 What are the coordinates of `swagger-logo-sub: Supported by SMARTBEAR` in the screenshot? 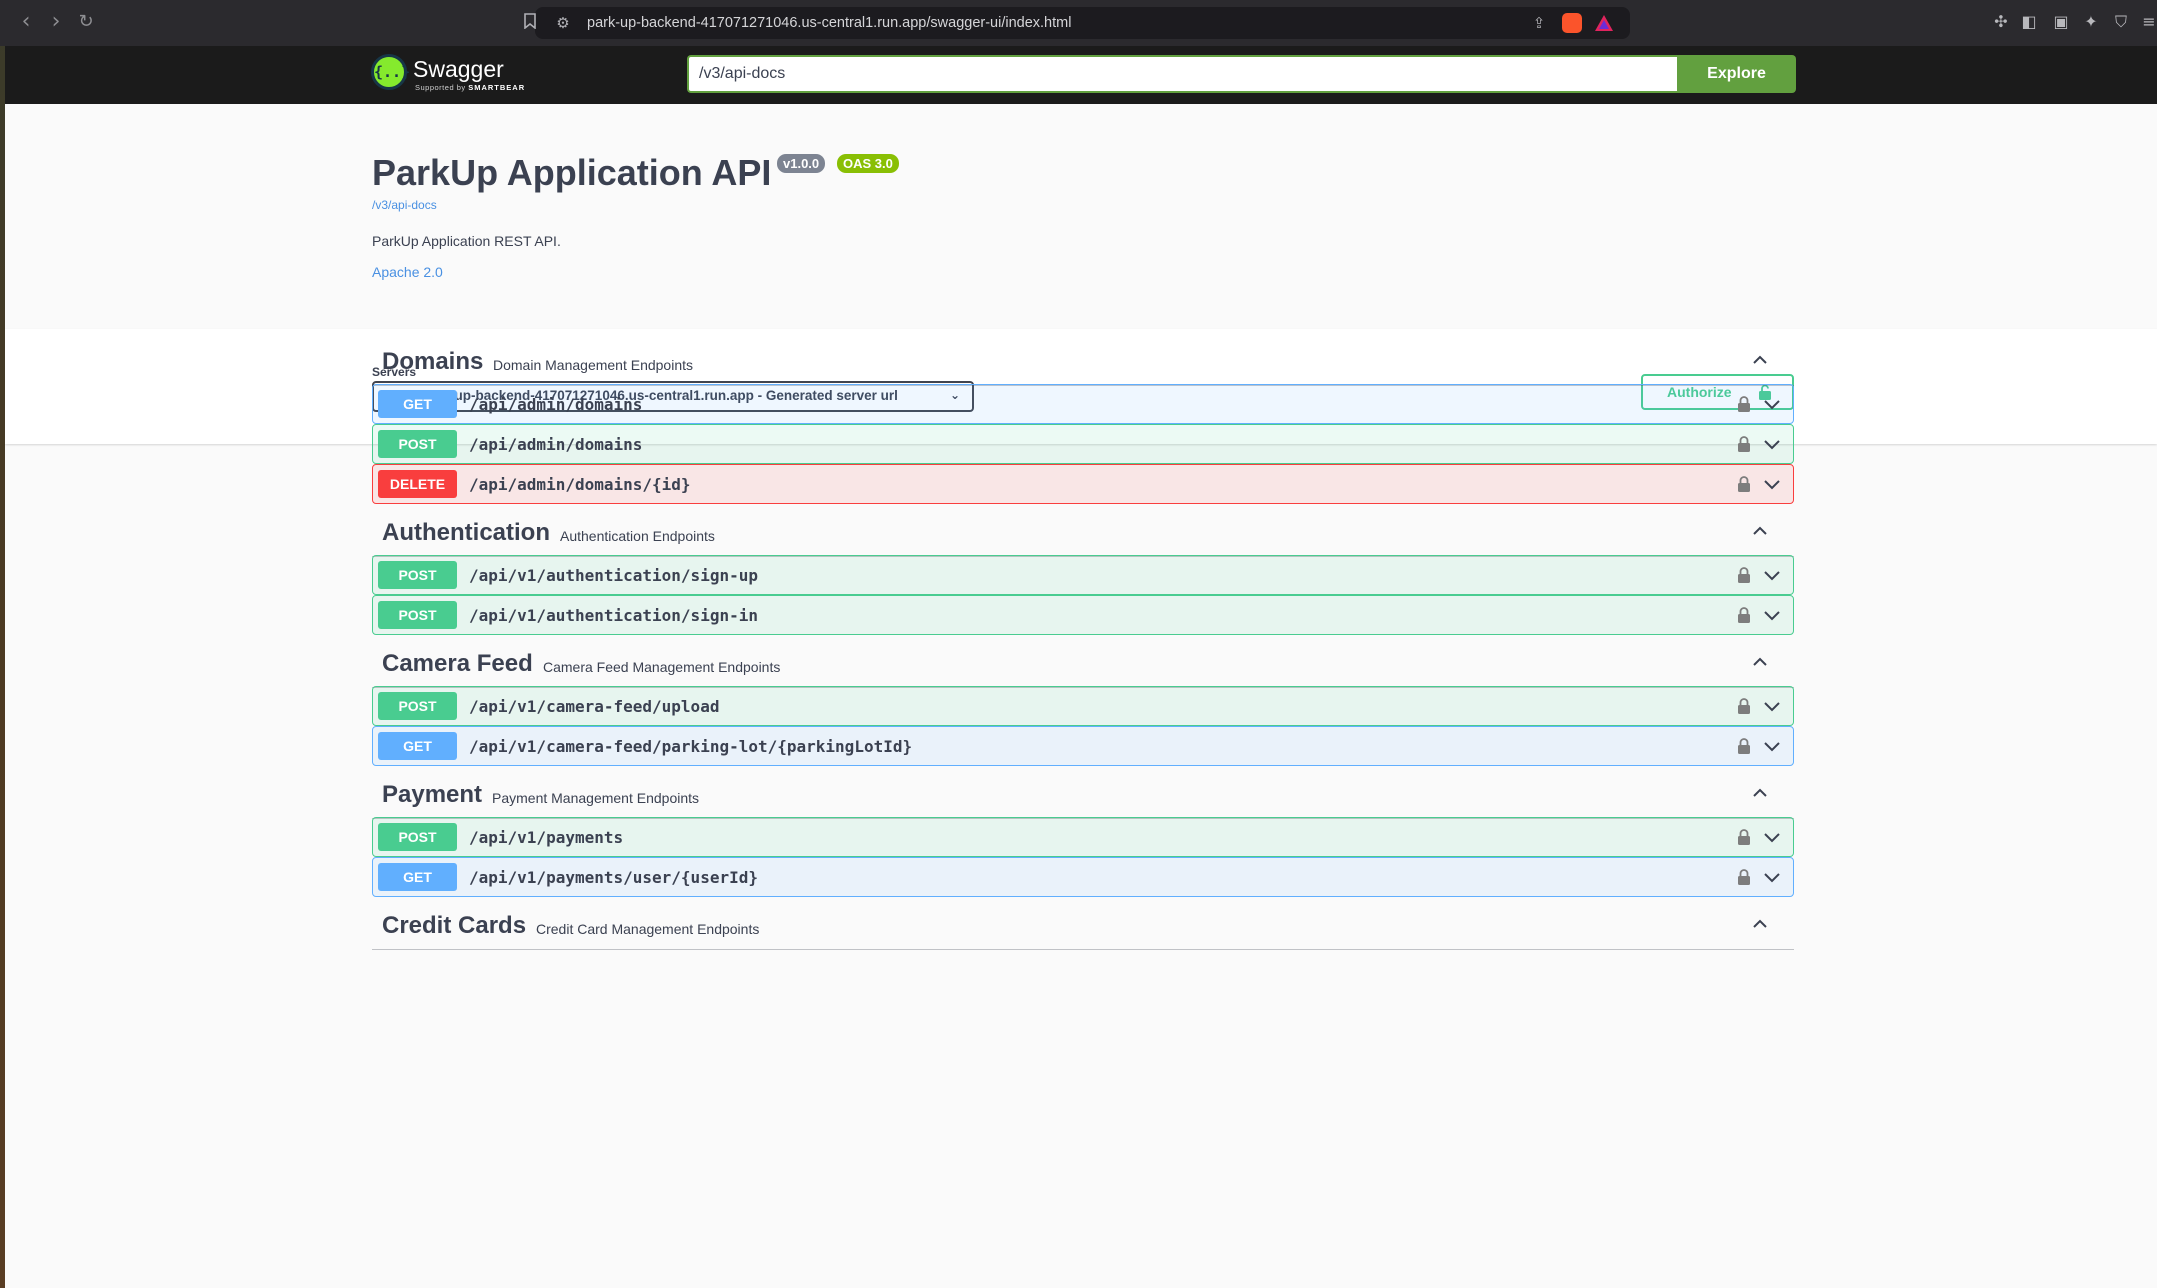 It's located at (470, 87).